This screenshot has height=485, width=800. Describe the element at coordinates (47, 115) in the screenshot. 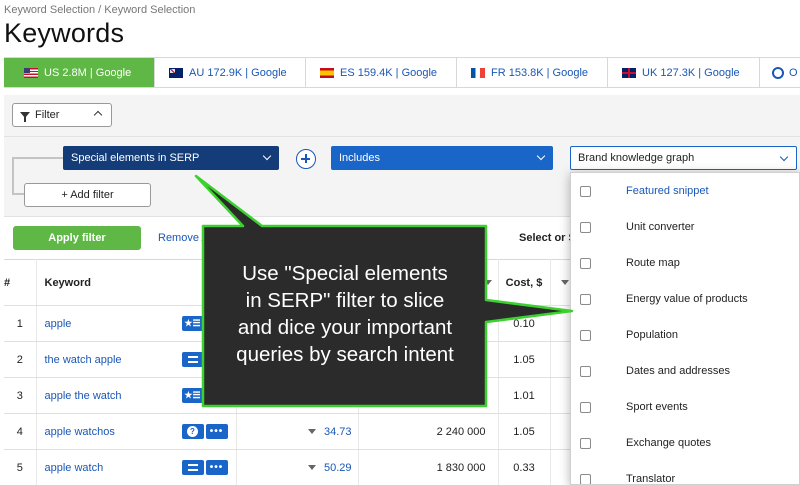

I see `filter-toggle-label: Filter` at that location.